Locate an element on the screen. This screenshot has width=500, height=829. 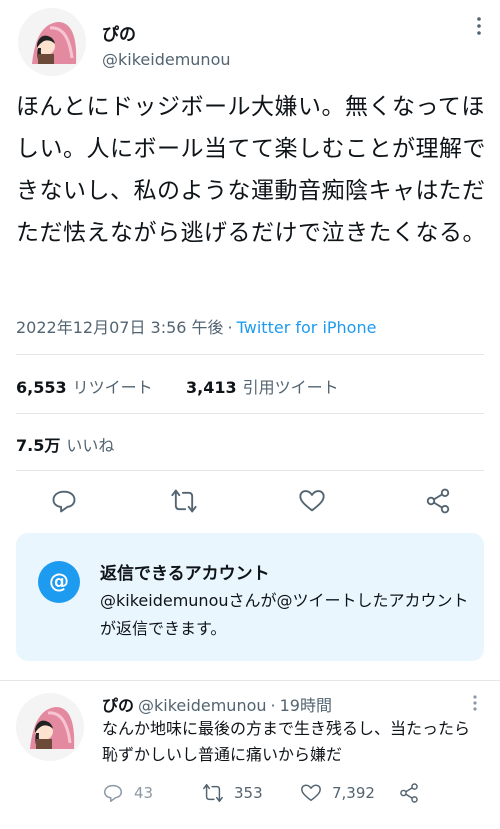
reply-like-button: 7,392 is located at coordinates (337, 793).